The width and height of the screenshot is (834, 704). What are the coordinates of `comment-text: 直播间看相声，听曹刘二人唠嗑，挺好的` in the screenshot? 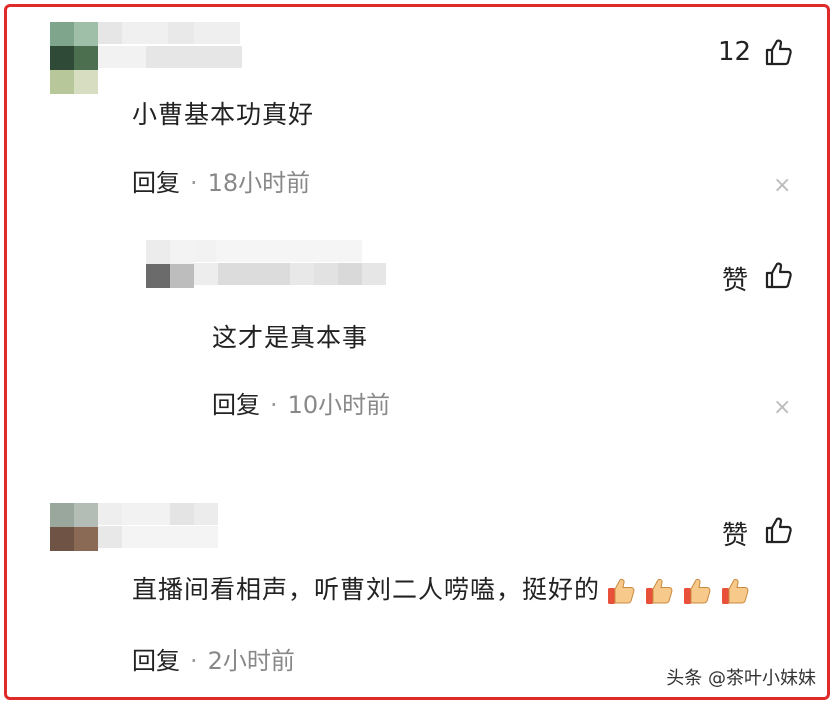 It's located at (366, 589).